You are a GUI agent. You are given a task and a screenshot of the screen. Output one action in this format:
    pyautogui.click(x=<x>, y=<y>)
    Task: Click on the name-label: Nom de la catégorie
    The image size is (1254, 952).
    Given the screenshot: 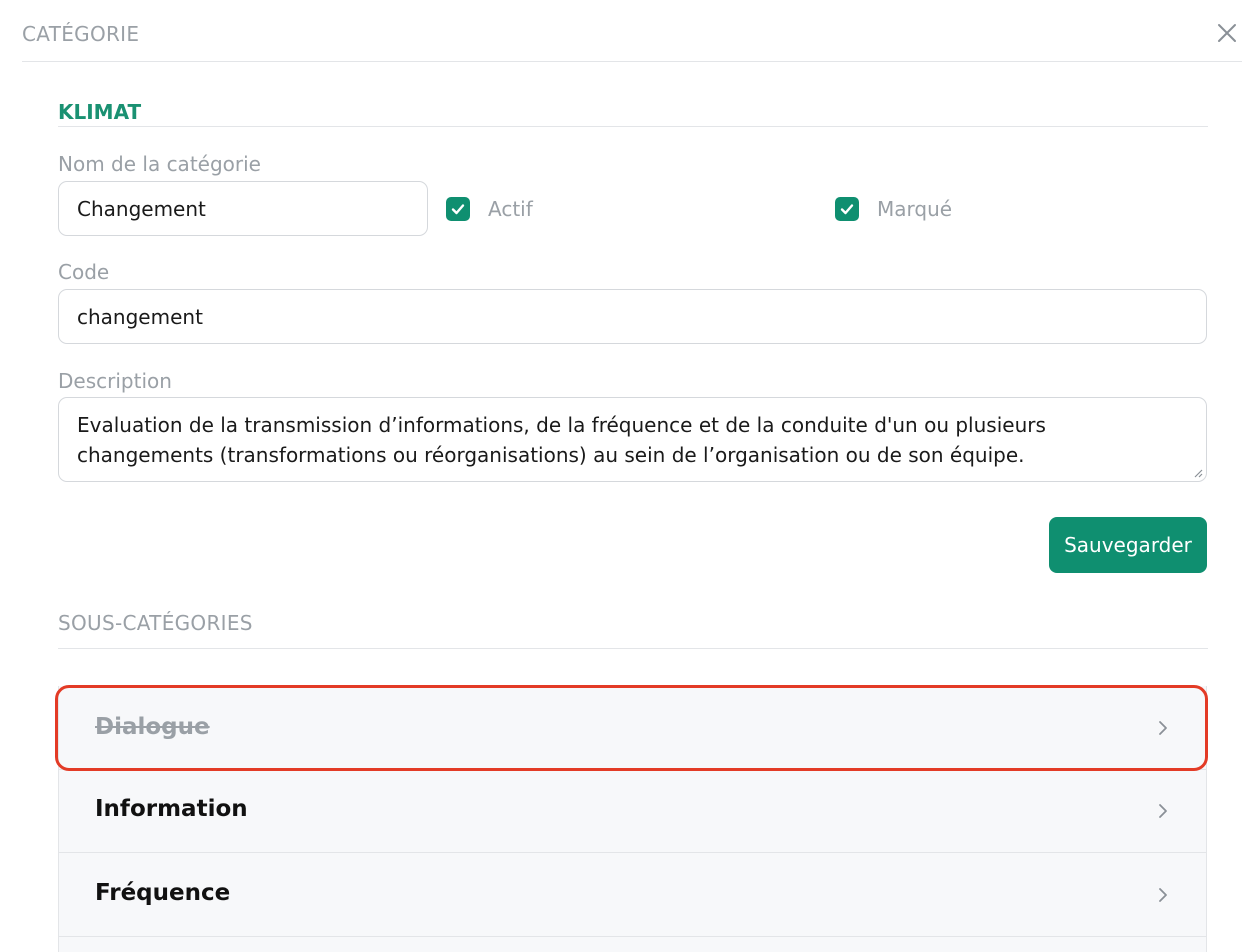 What is the action you would take?
    pyautogui.click(x=159, y=164)
    